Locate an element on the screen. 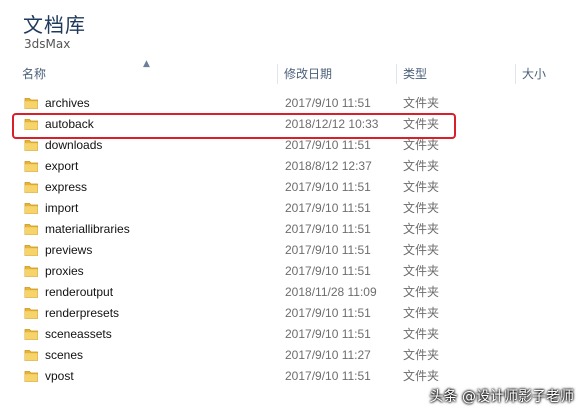 This screenshot has width=584, height=415. file-row: archives 2017/9/10 11:51 文件夹 is located at coordinates (292, 103).